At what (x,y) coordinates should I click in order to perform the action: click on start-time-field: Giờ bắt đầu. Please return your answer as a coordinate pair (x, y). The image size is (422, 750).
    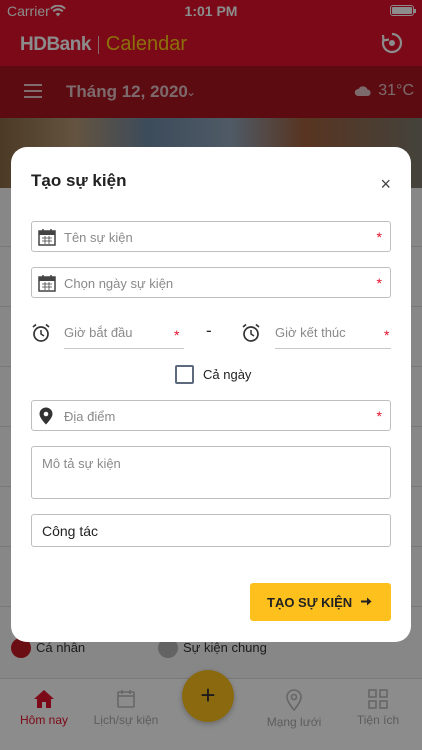
    Looking at the image, I should click on (98, 332).